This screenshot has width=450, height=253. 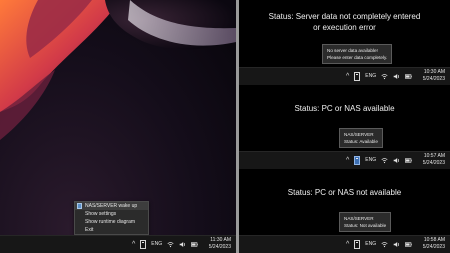 I want to click on clock-time: 10:57 AM, so click(x=434, y=156).